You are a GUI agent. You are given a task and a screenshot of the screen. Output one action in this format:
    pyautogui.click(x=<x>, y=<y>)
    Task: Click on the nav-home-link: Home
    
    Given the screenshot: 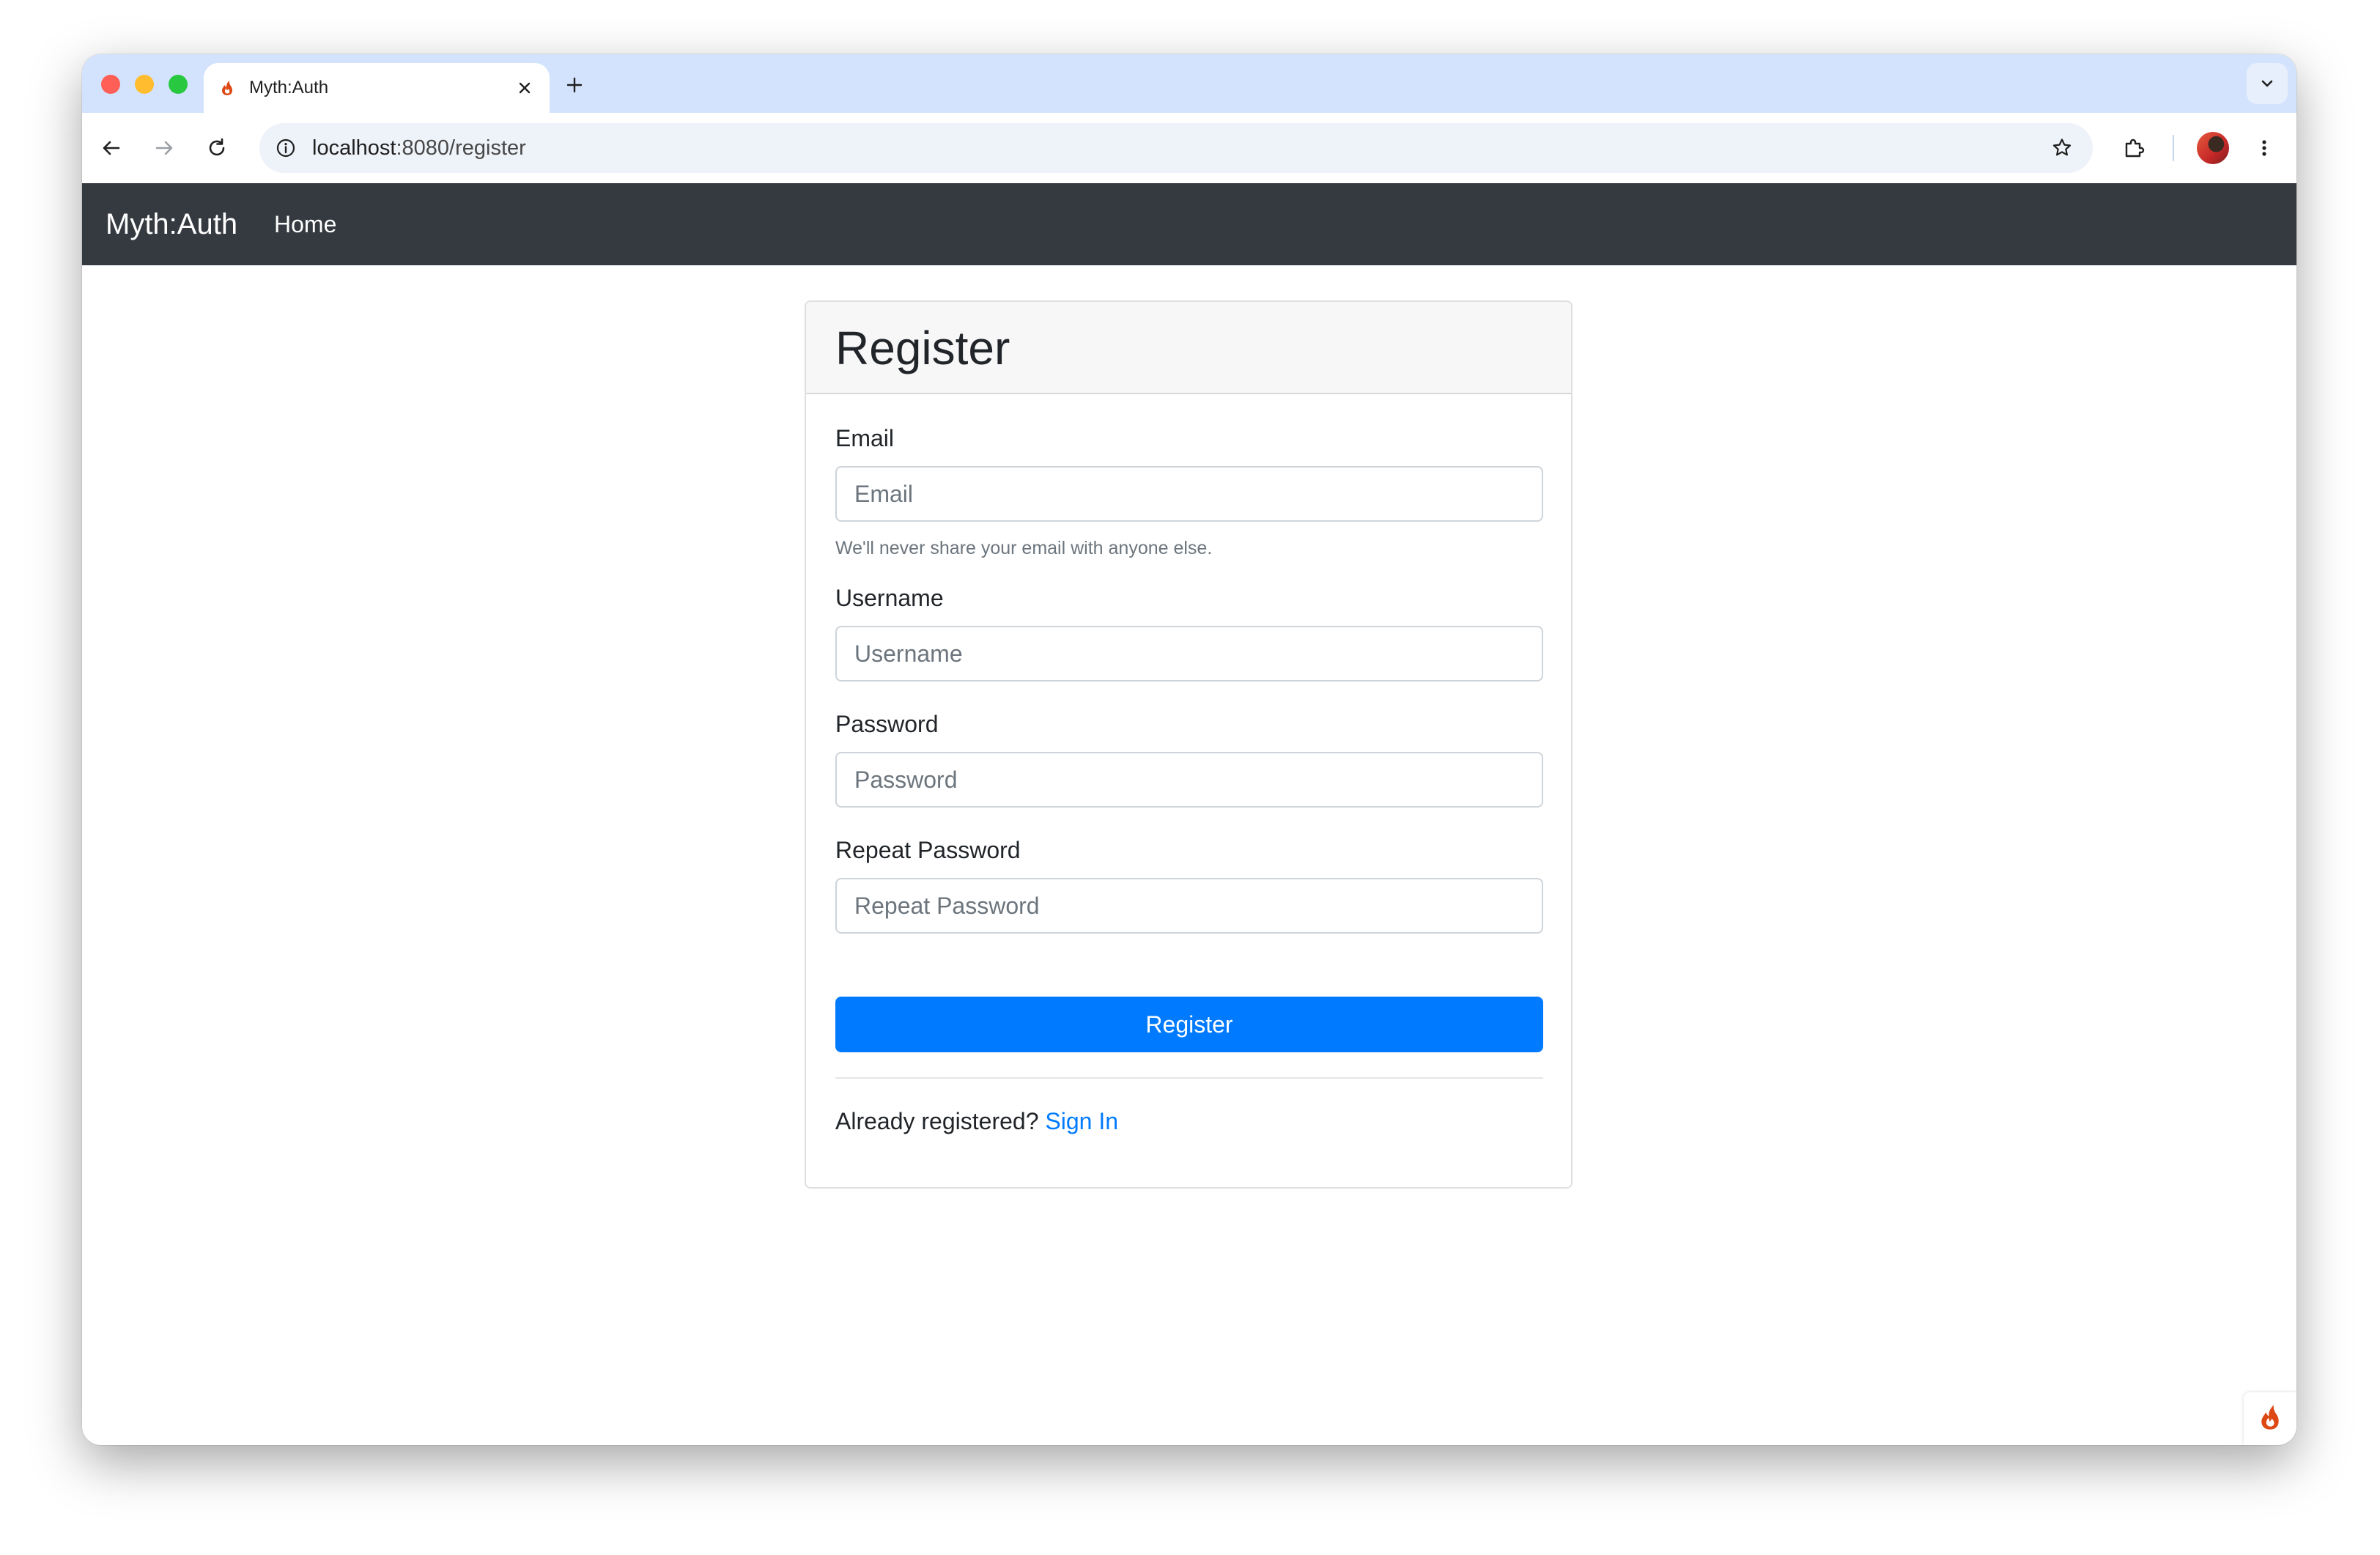 What is the action you would take?
    pyautogui.click(x=305, y=225)
    